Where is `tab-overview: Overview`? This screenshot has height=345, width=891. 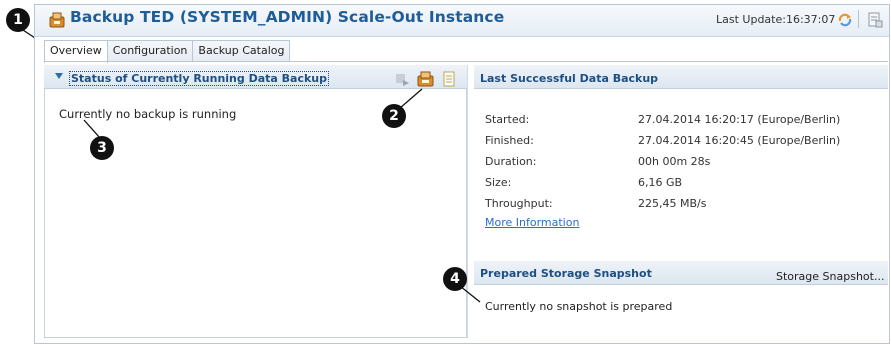 tab-overview: Overview is located at coordinates (76, 51).